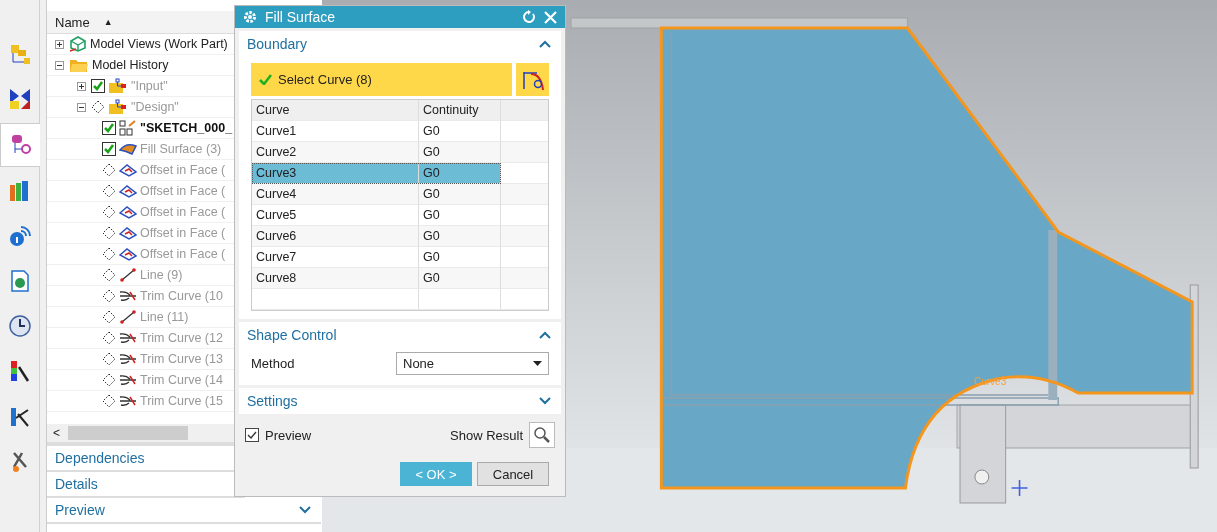 The width and height of the screenshot is (1217, 532). What do you see at coordinates (161, 275) in the screenshot?
I see `tree-item: Line (9)` at bounding box center [161, 275].